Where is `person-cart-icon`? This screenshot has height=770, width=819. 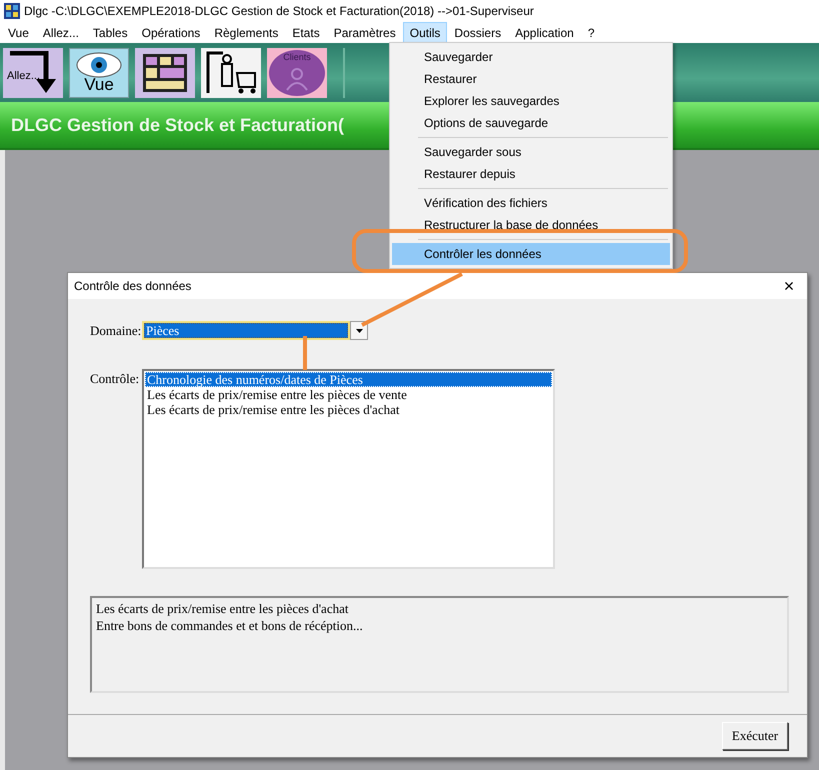
person-cart-icon is located at coordinates (231, 72).